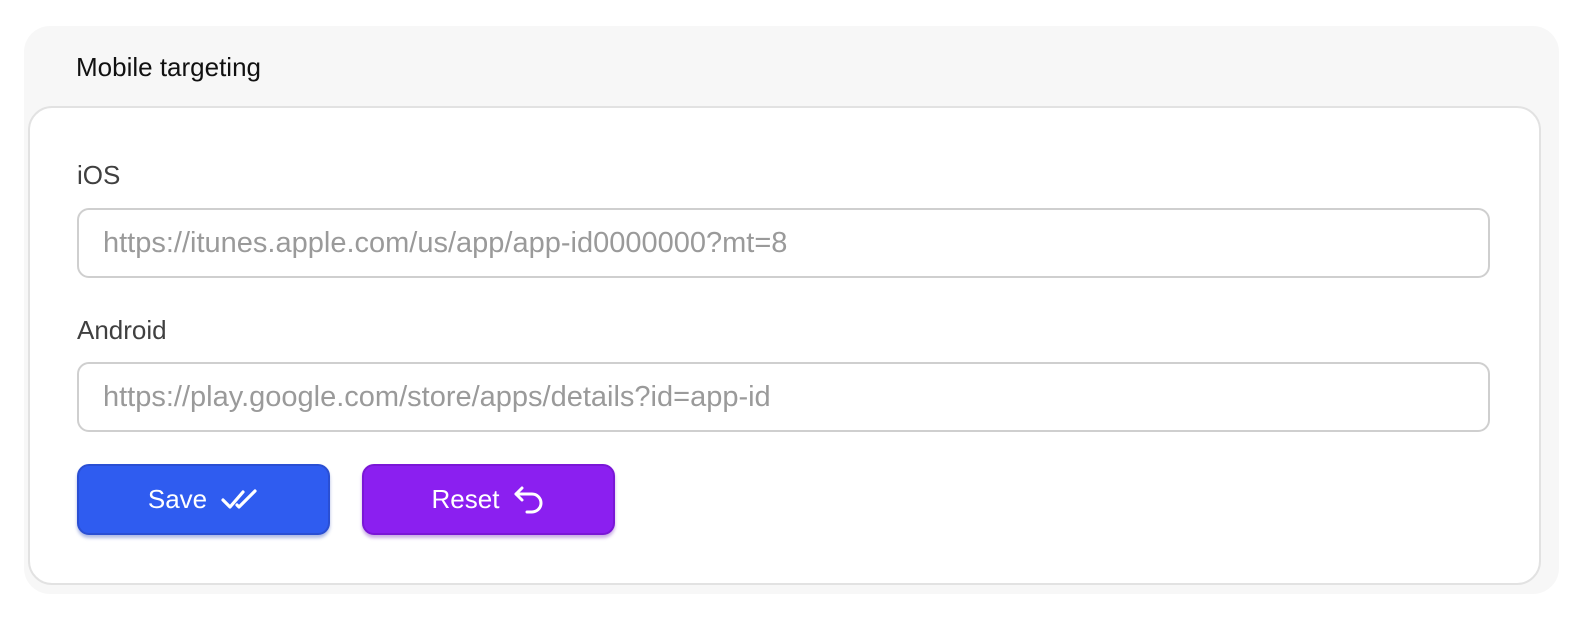 The image size is (1584, 620). What do you see at coordinates (529, 500) in the screenshot?
I see `undo-arrow-icon` at bounding box center [529, 500].